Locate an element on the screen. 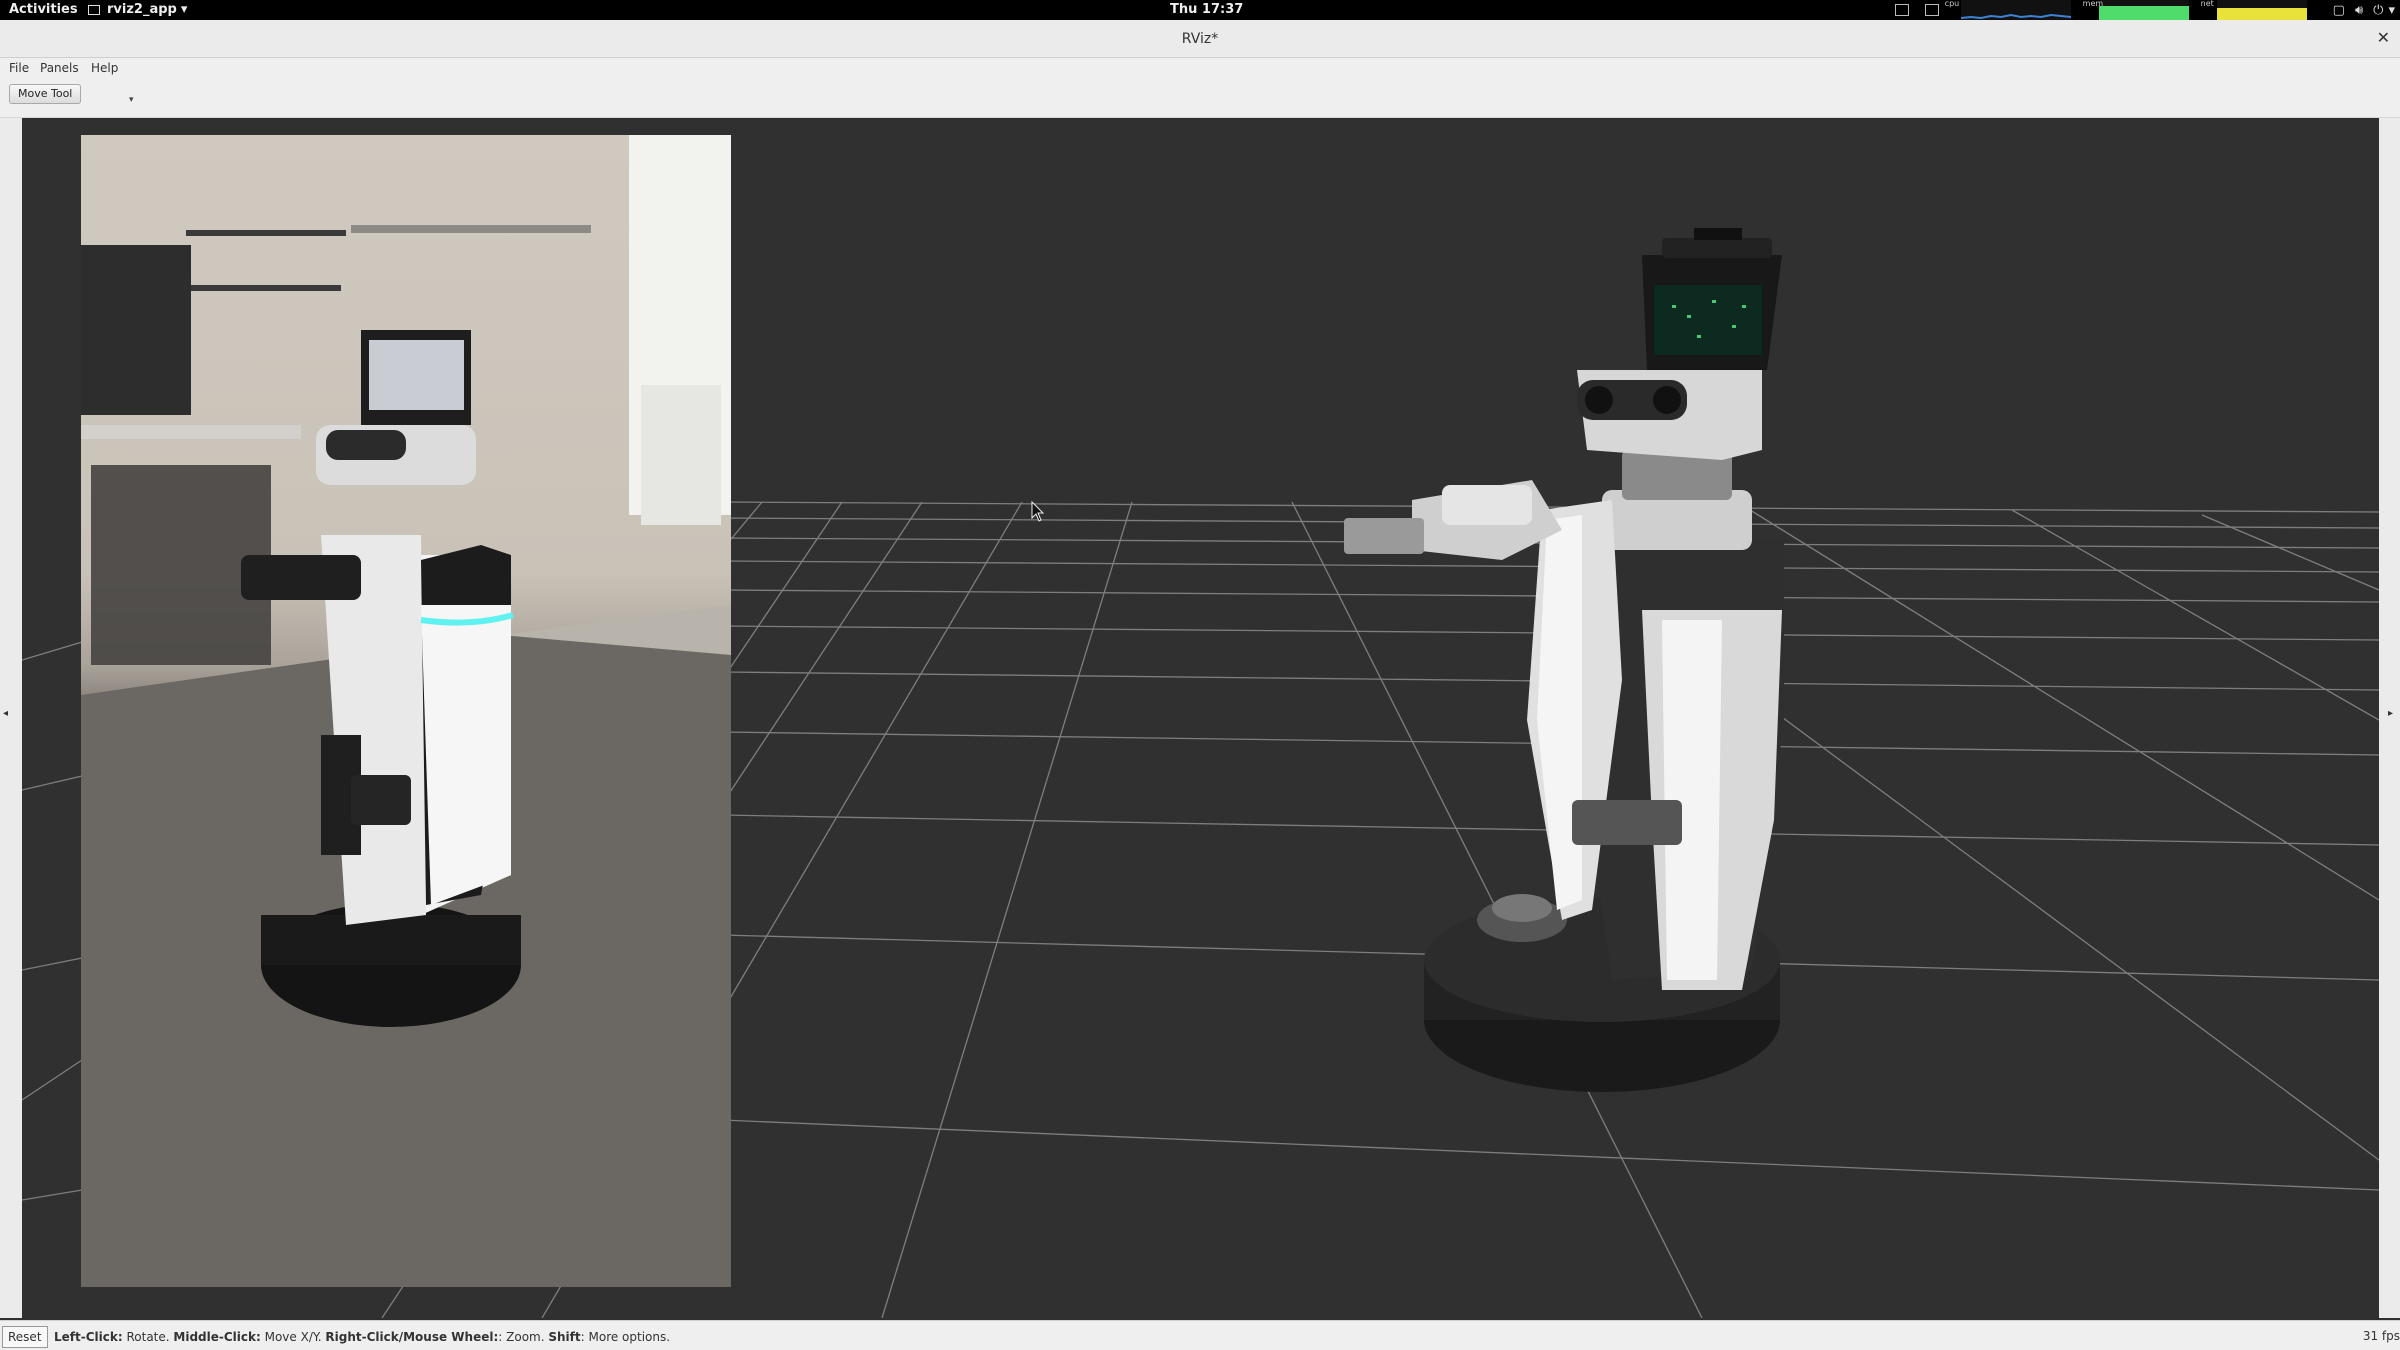 The width and height of the screenshot is (2400, 1350). hint-left-click: Left-Click: is located at coordinates (88, 1337).